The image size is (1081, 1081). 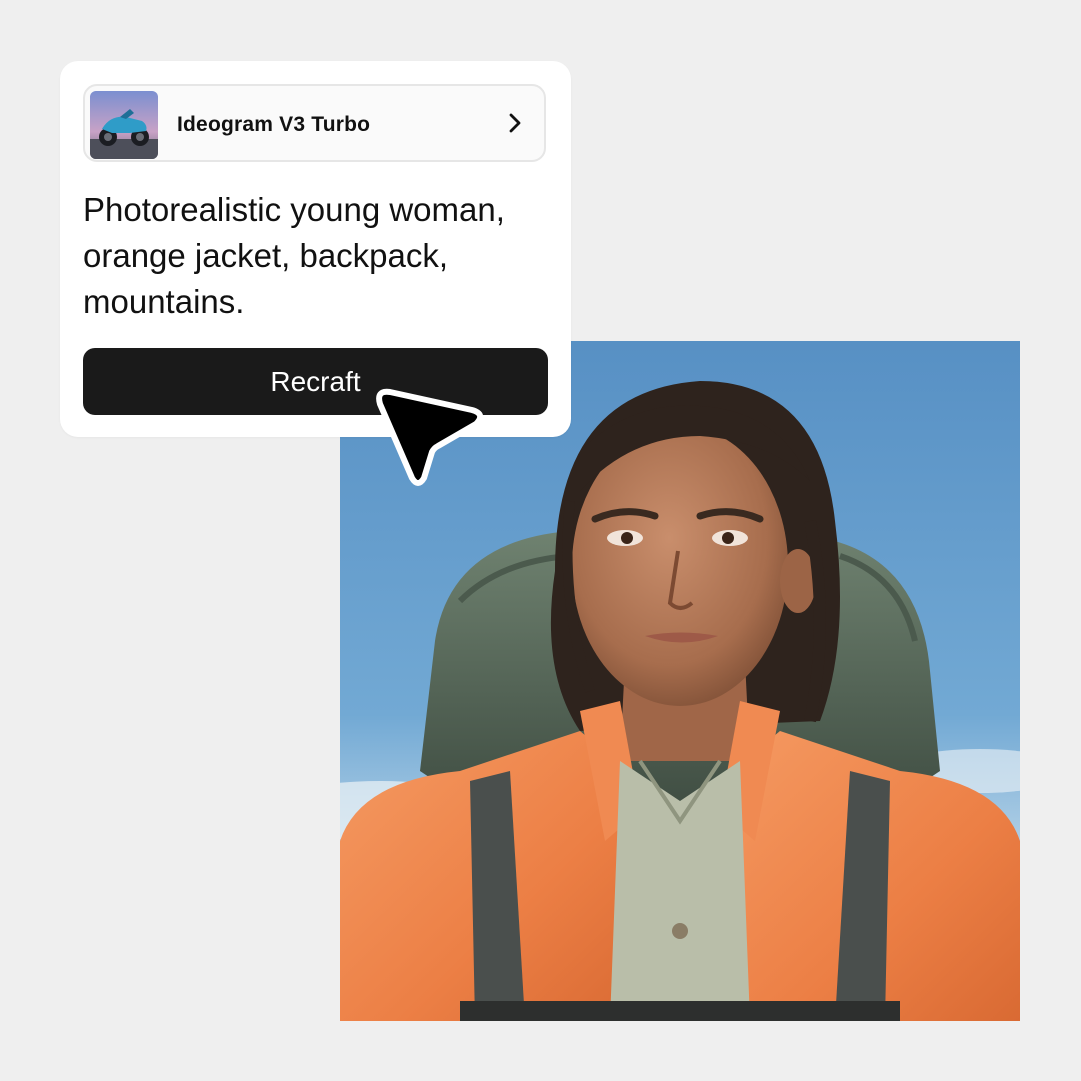 I want to click on model-name: Ideogram V3 Turbo, so click(x=274, y=124).